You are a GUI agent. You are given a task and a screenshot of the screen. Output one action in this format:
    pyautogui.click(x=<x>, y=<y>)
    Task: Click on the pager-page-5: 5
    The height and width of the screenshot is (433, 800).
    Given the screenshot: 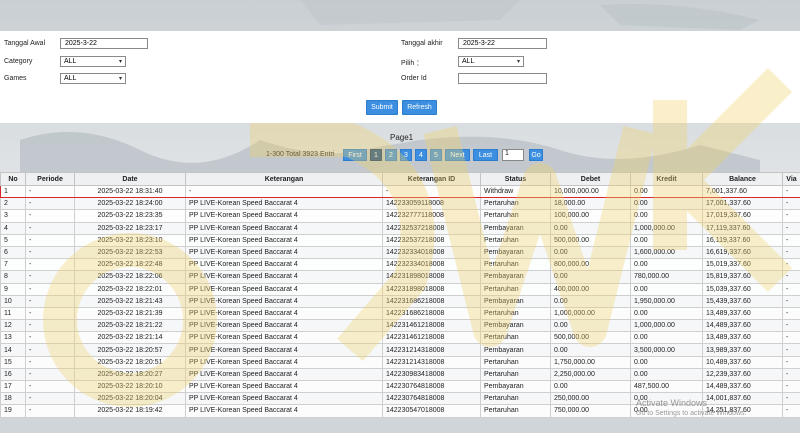 What is the action you would take?
    pyautogui.click(x=436, y=155)
    